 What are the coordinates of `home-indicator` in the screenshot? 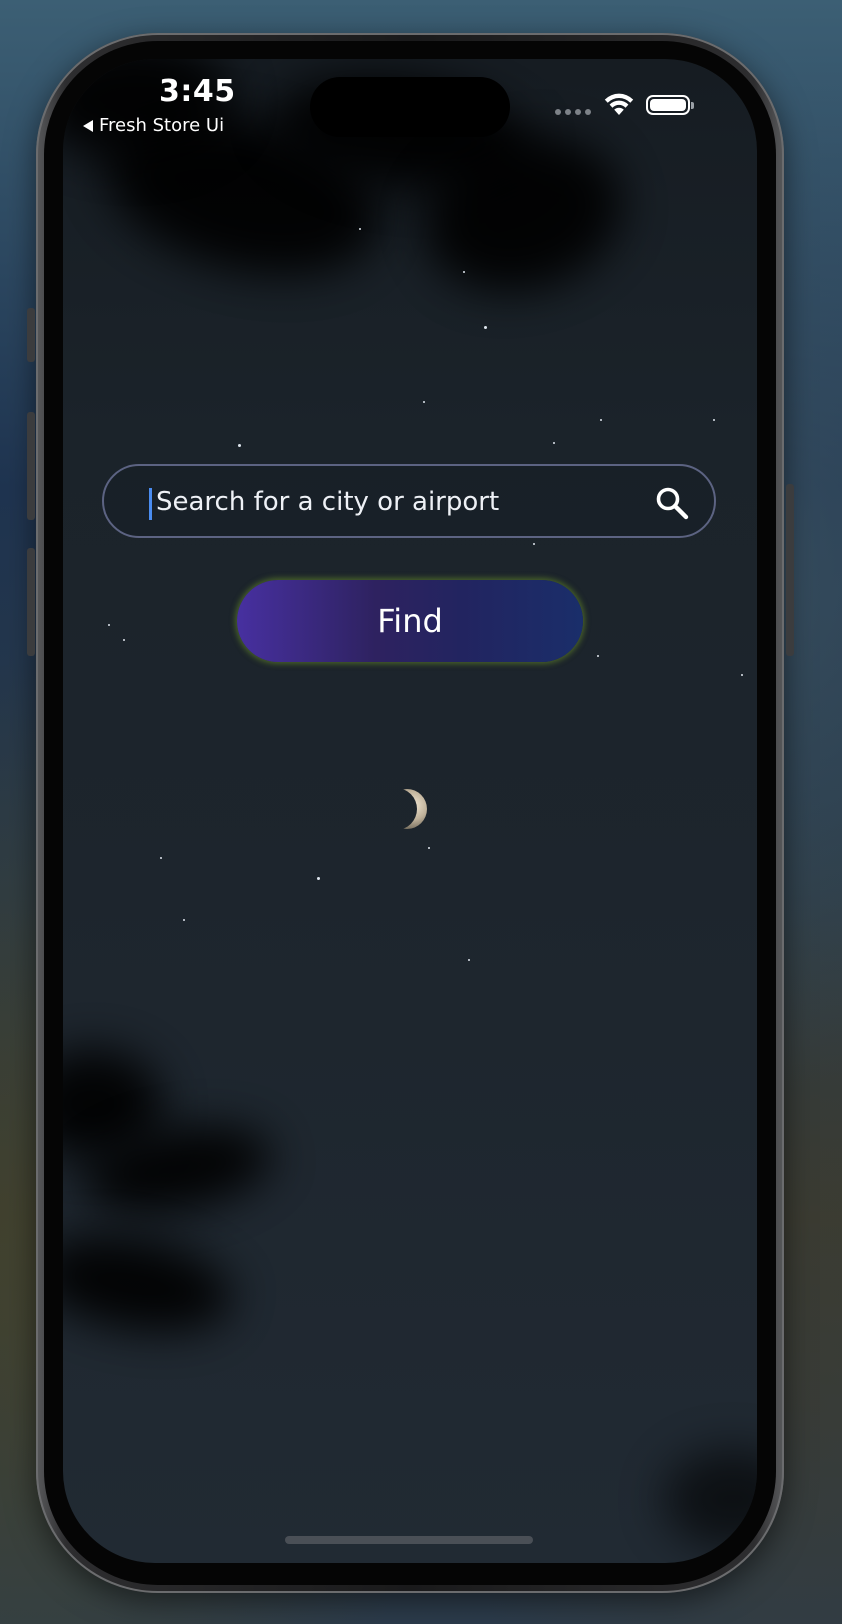 It's located at (409, 1540).